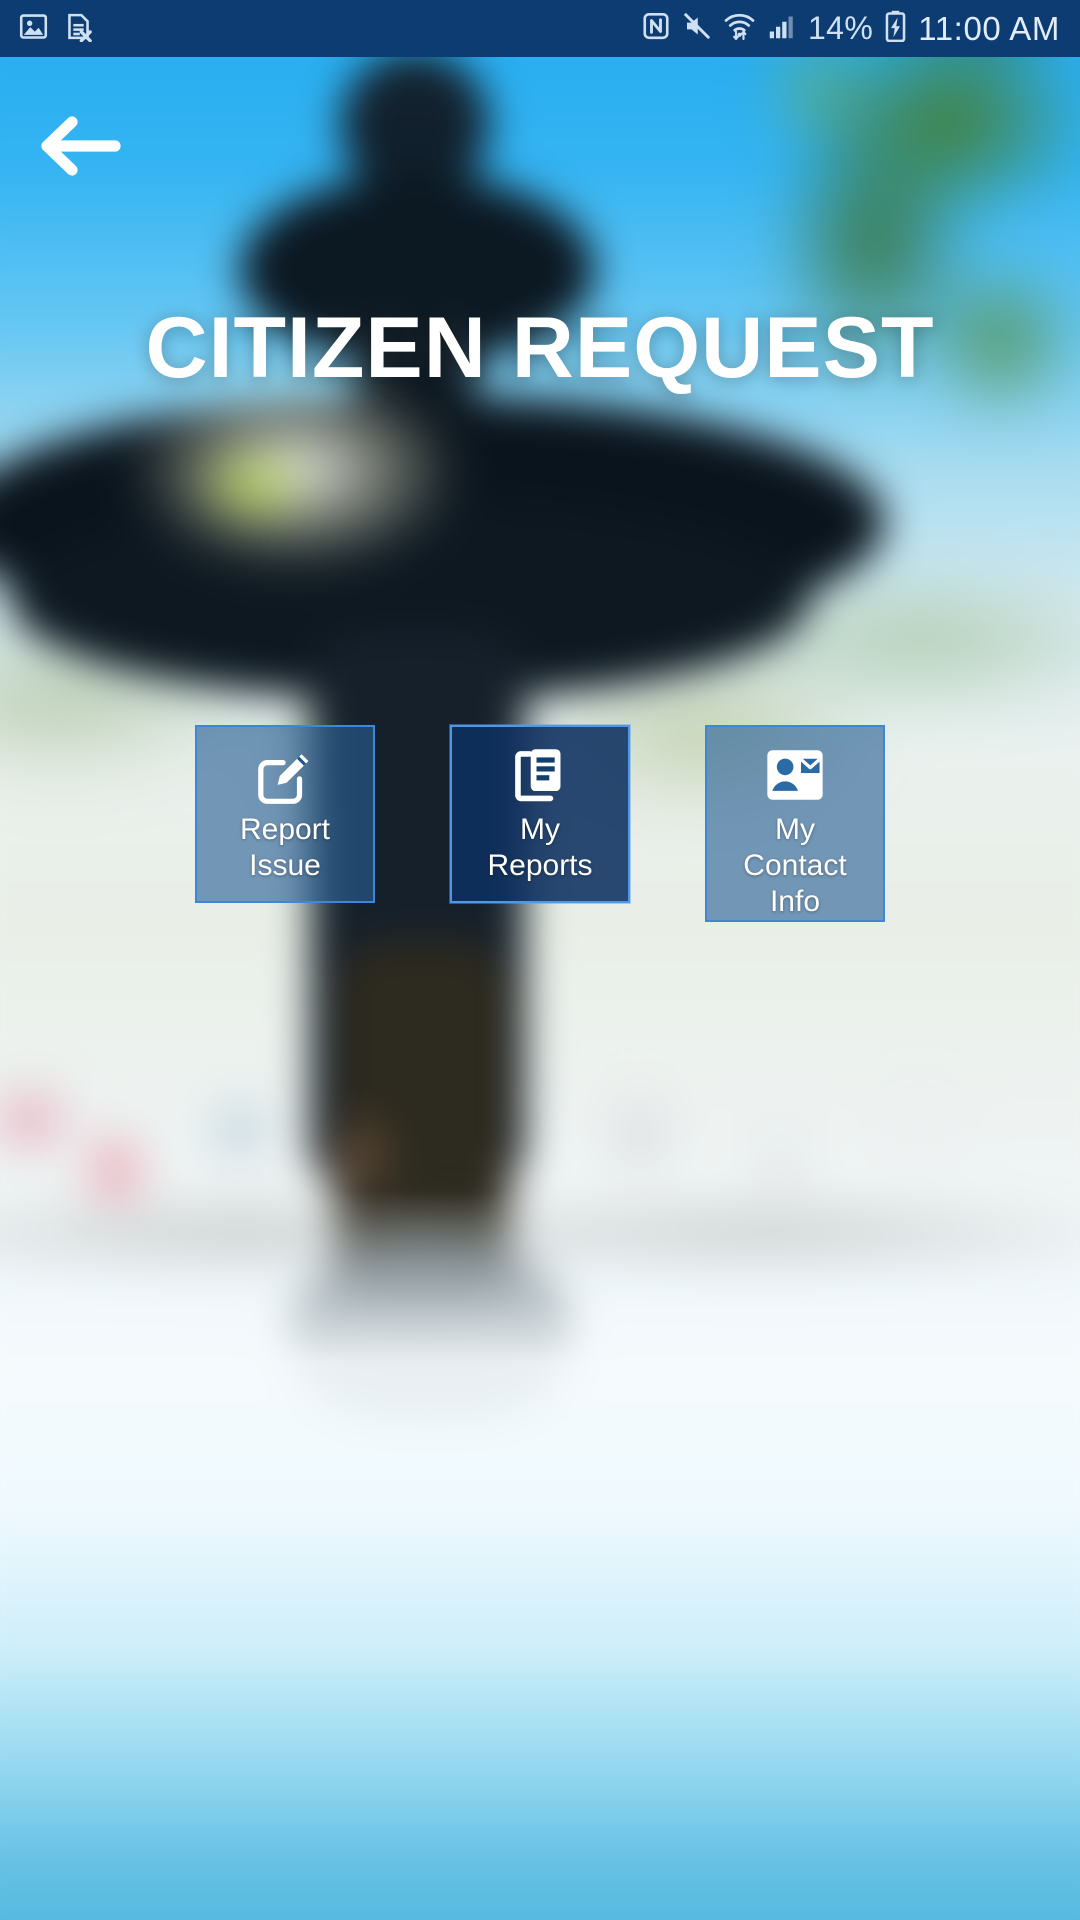 This screenshot has width=1080, height=1920. I want to click on edit-square-pencil-icon, so click(285, 775).